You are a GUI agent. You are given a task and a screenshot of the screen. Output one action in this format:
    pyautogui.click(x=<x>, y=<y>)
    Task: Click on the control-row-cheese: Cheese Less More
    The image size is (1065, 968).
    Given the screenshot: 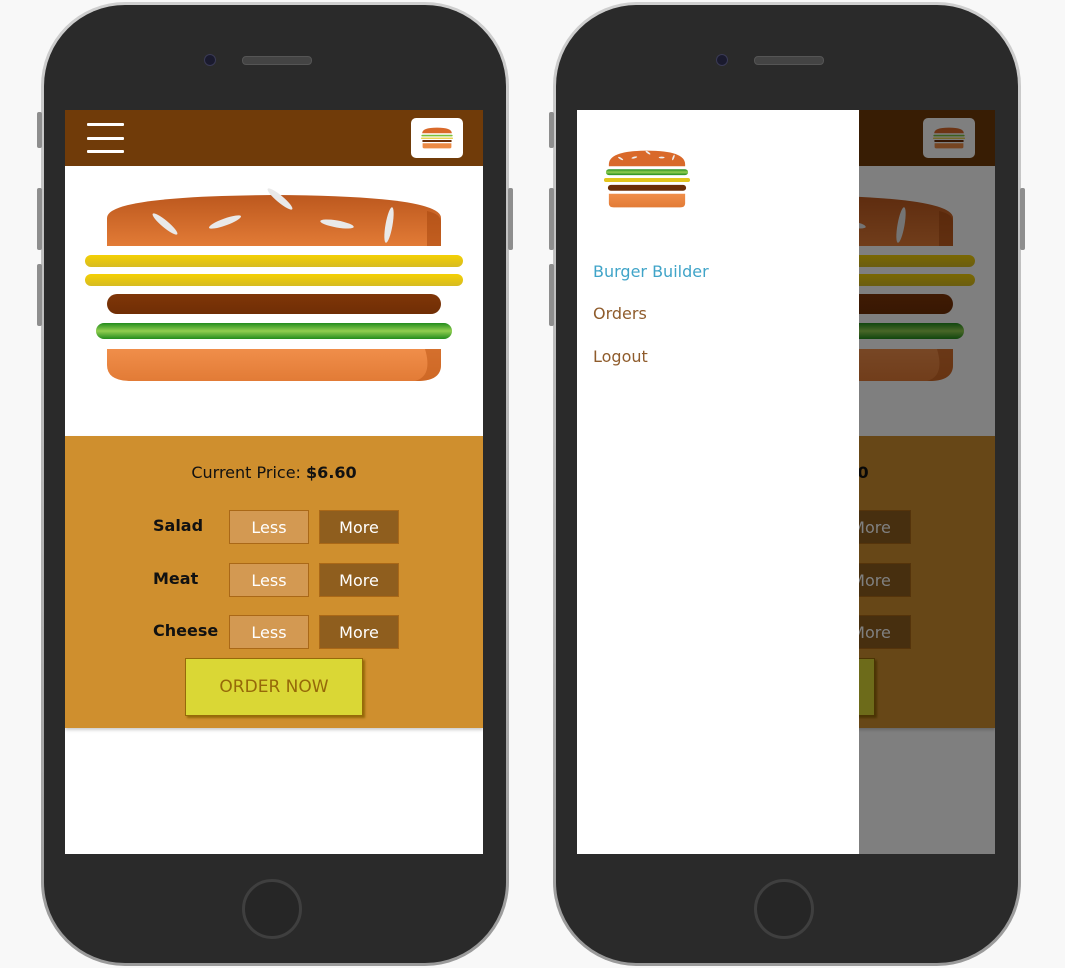 What is the action you would take?
    pyautogui.click(x=274, y=632)
    